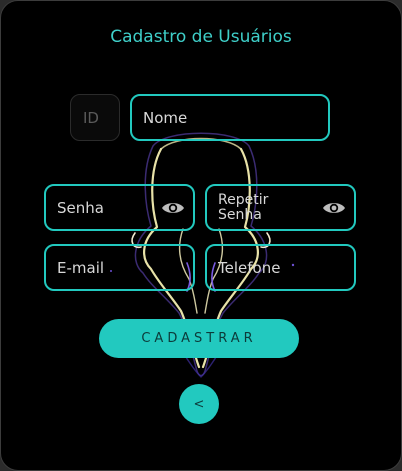  I want to click on repeat-password-placeholder: Repetir Senha, so click(243, 207).